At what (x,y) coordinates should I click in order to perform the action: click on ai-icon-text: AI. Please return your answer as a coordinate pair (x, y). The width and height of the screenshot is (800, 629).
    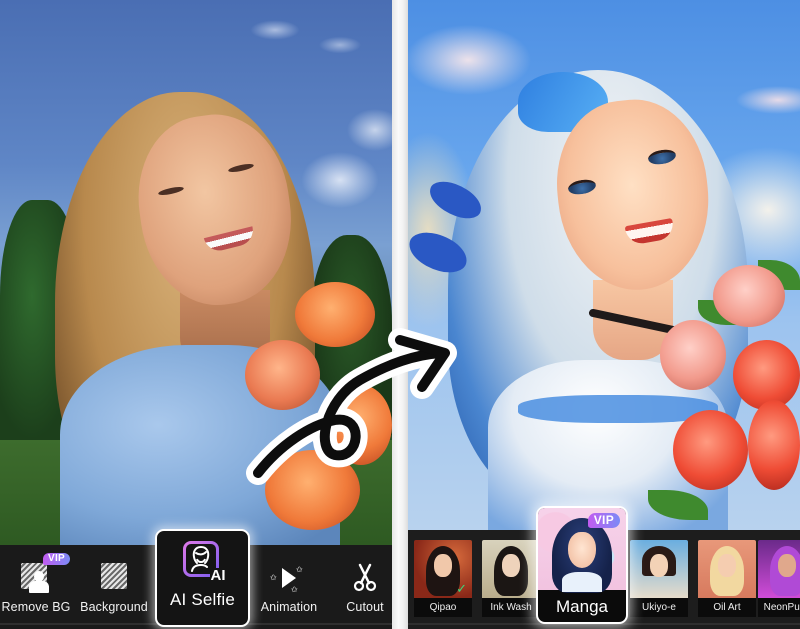
    Looking at the image, I should click on (218, 575).